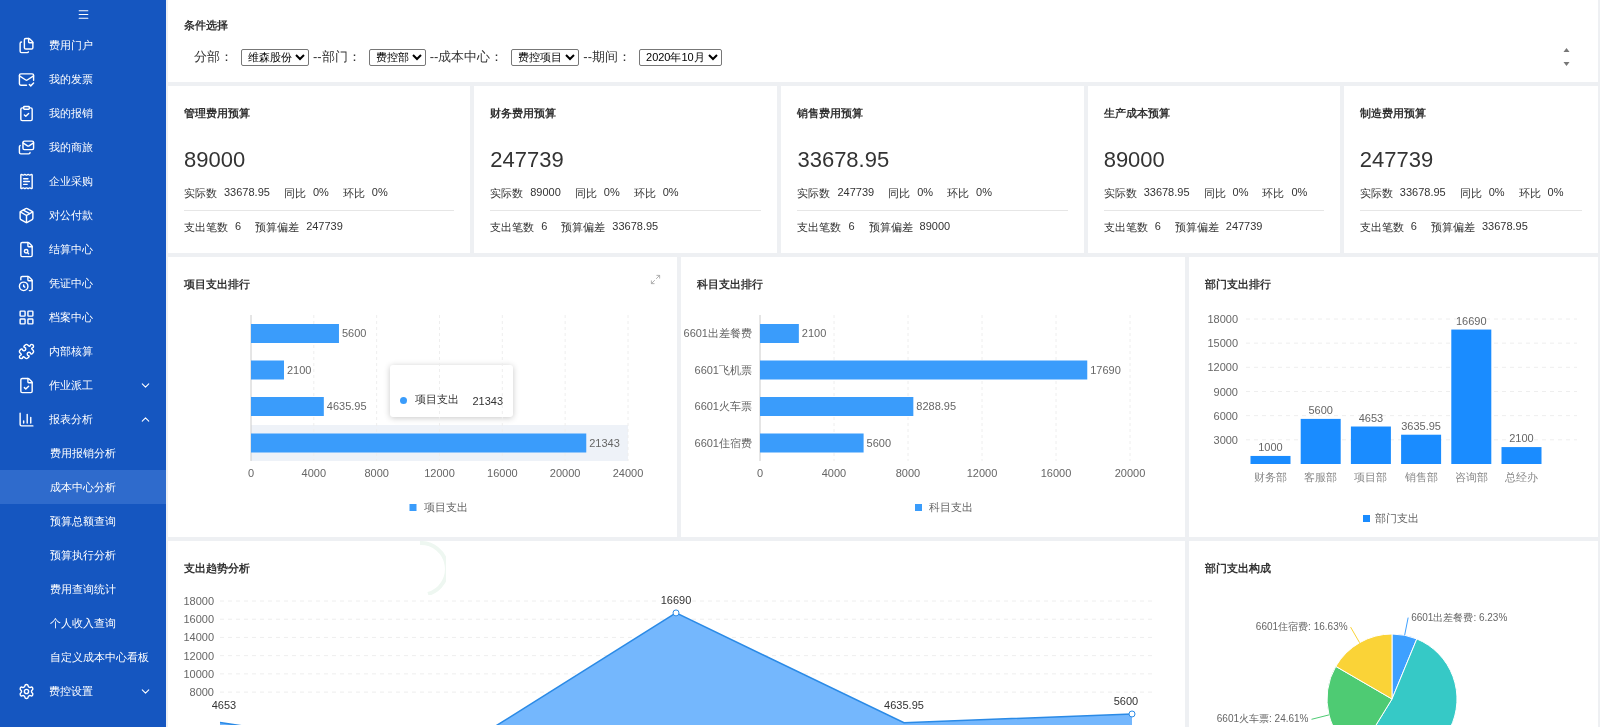 This screenshot has height=727, width=1600. What do you see at coordinates (904, 705) in the screenshot?
I see `data-label: 4635.95` at bounding box center [904, 705].